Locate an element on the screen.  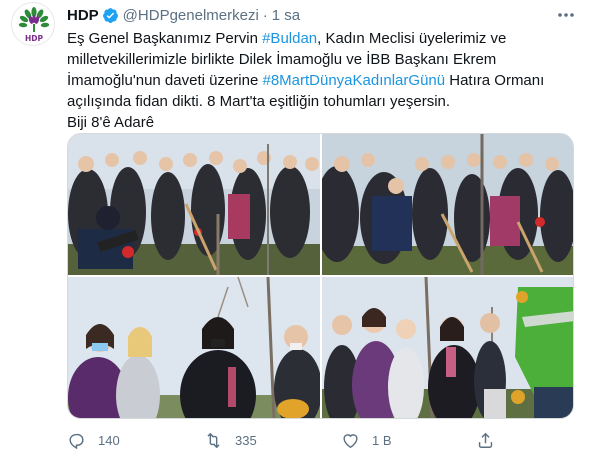
share-icon is located at coordinates (485, 440).